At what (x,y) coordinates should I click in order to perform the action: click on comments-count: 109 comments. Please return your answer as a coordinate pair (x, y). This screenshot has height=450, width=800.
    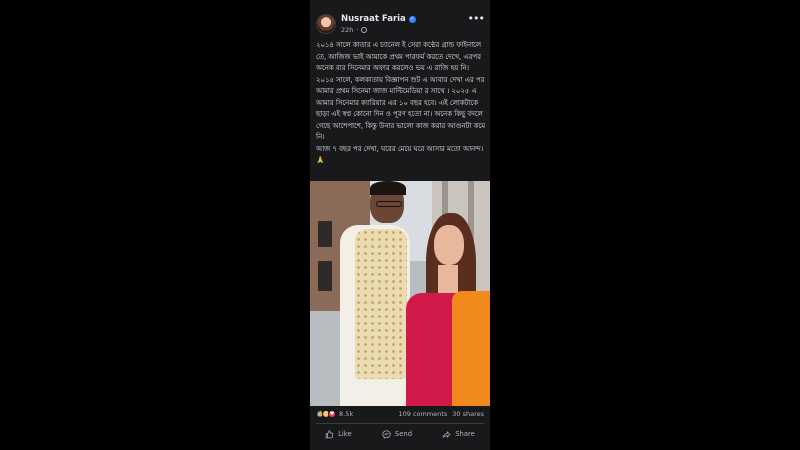
    Looking at the image, I should click on (423, 414).